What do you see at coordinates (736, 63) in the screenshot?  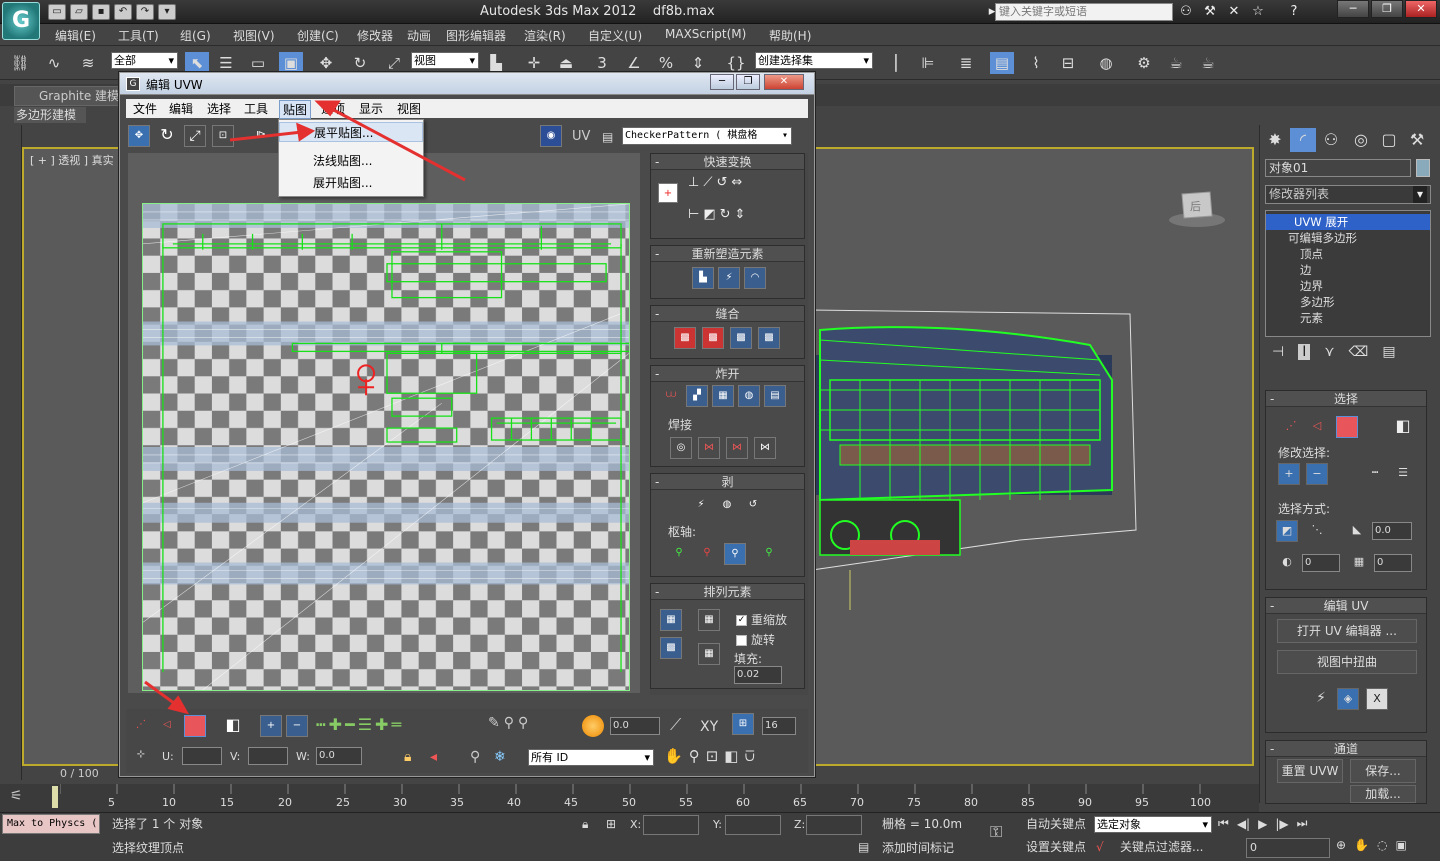 I see `edit-named-sel-icon: {}` at bounding box center [736, 63].